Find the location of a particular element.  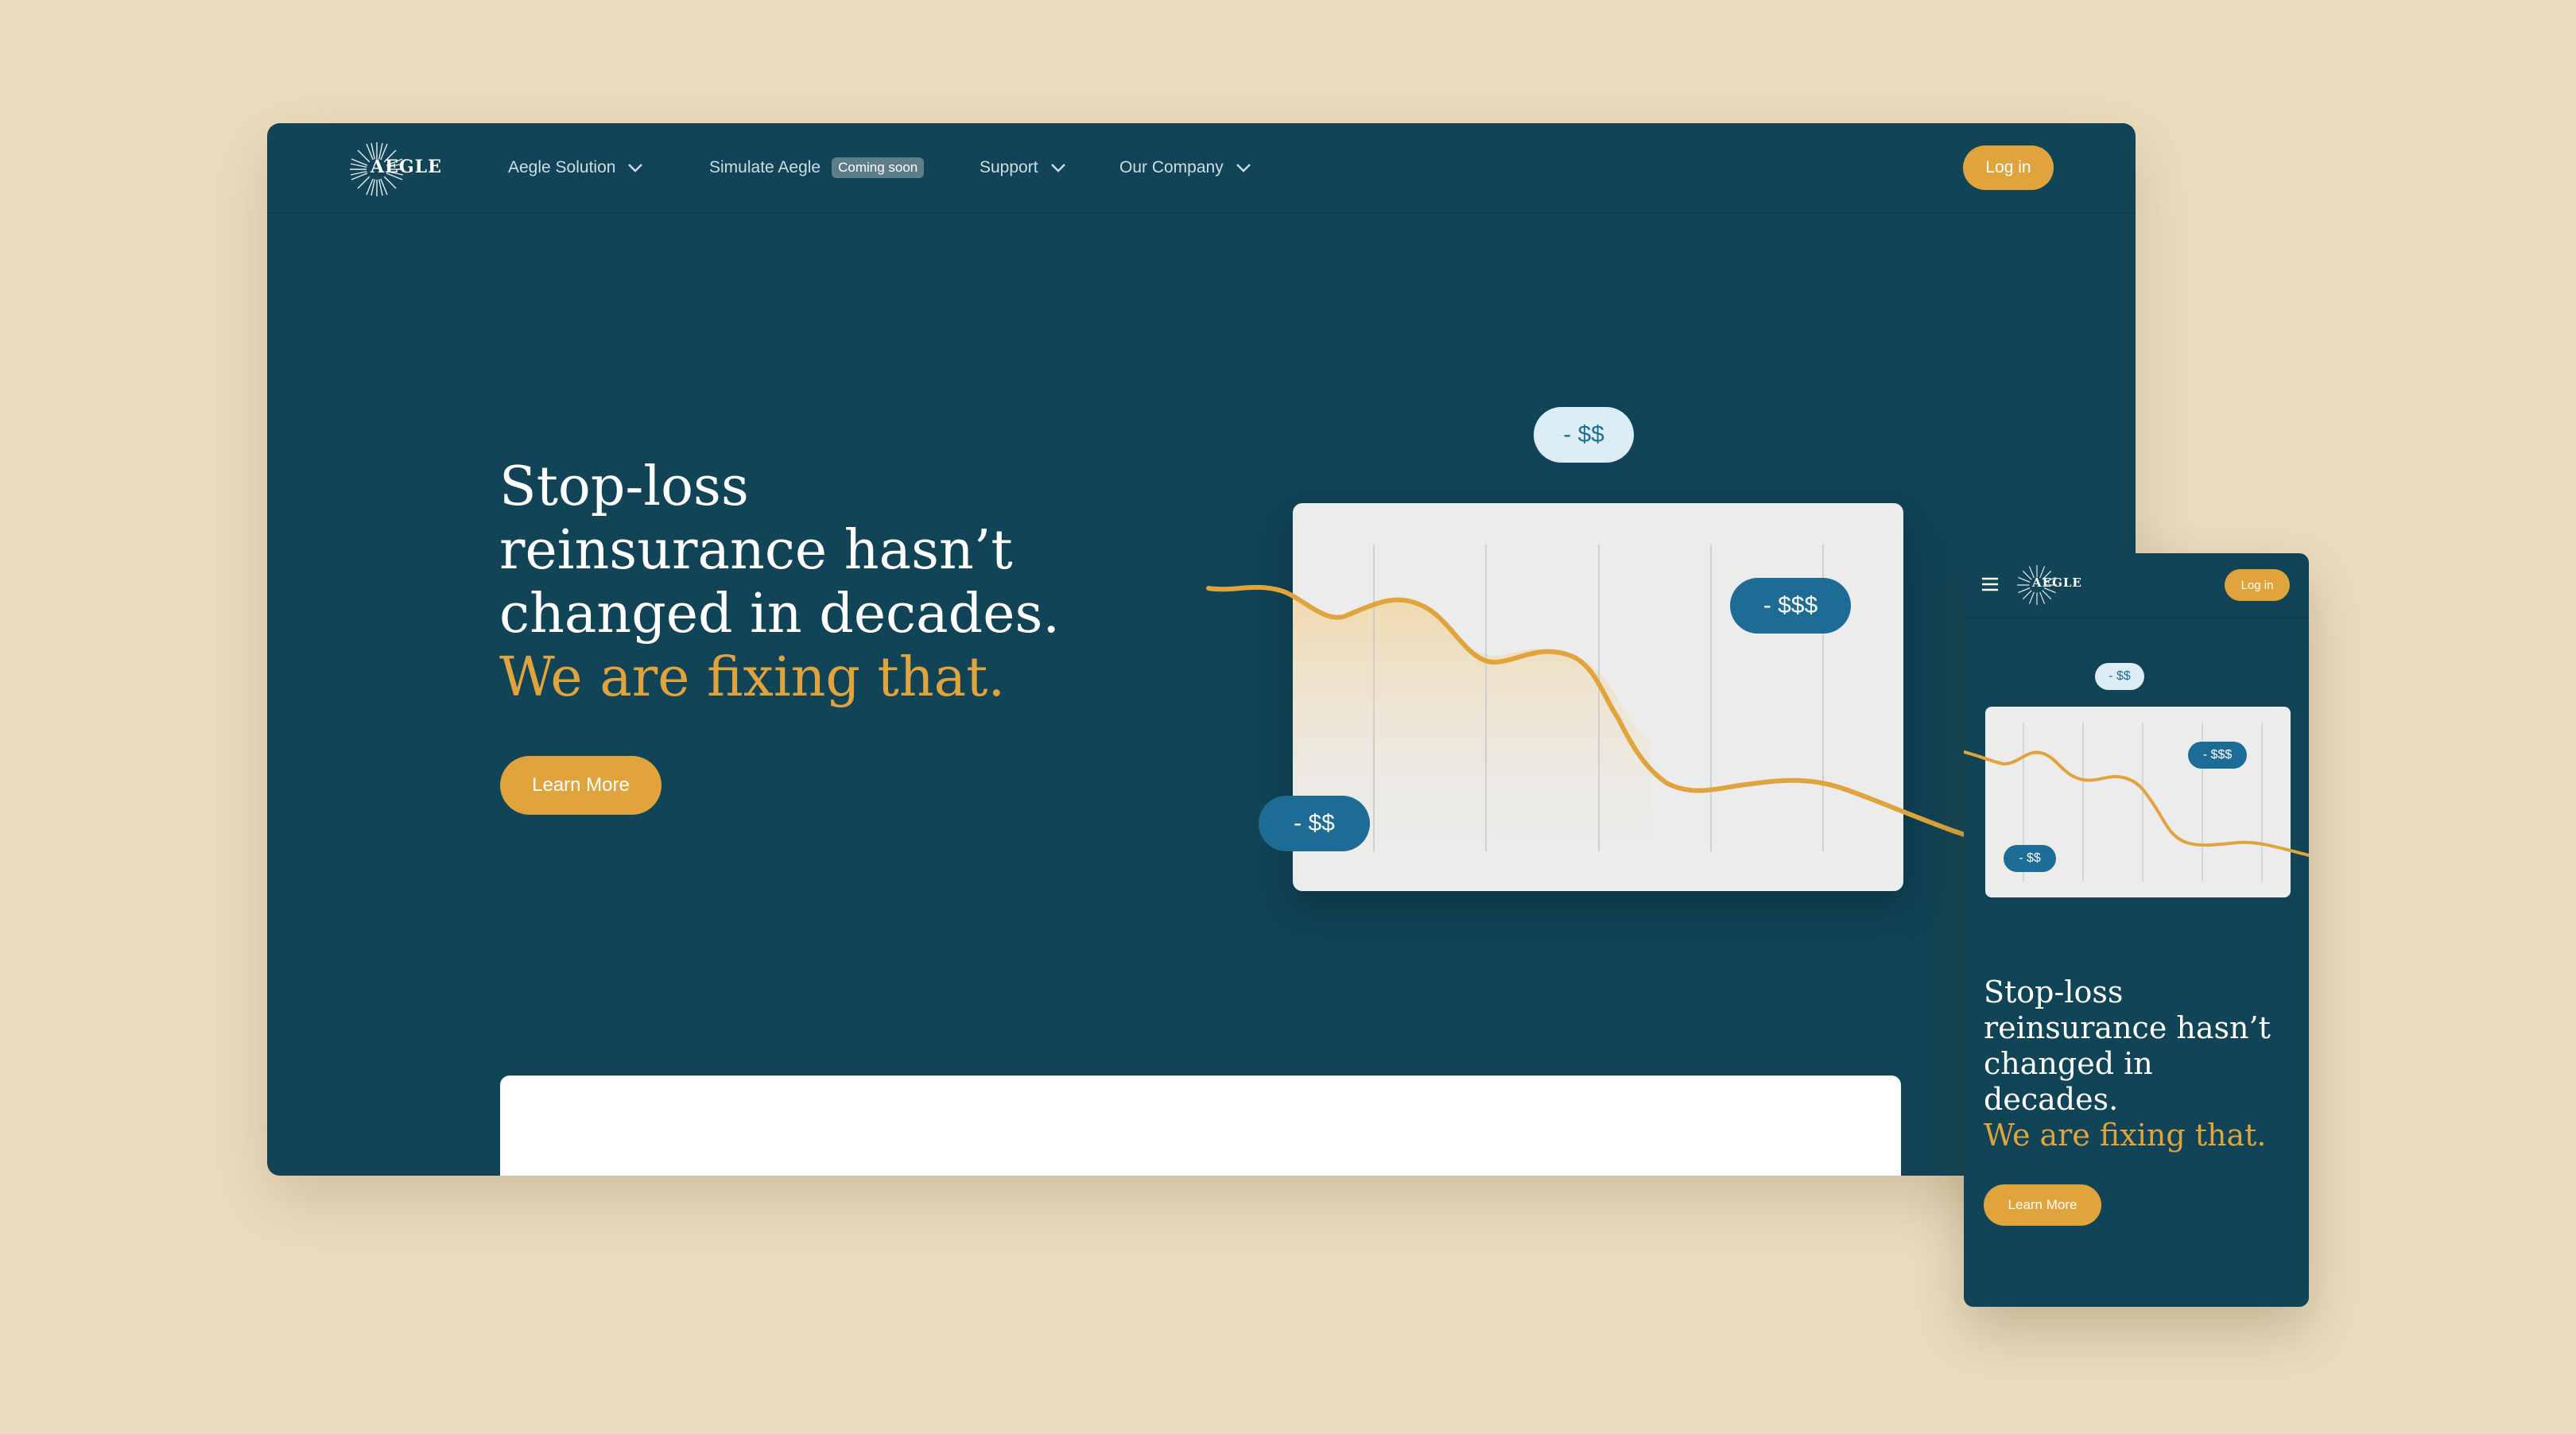

price-pill-right: - $$$ is located at coordinates (1790, 606).